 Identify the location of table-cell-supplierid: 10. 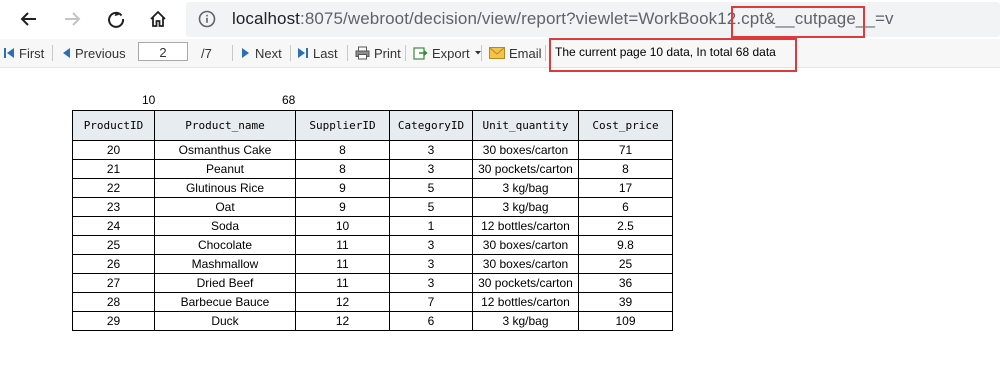
(342, 226).